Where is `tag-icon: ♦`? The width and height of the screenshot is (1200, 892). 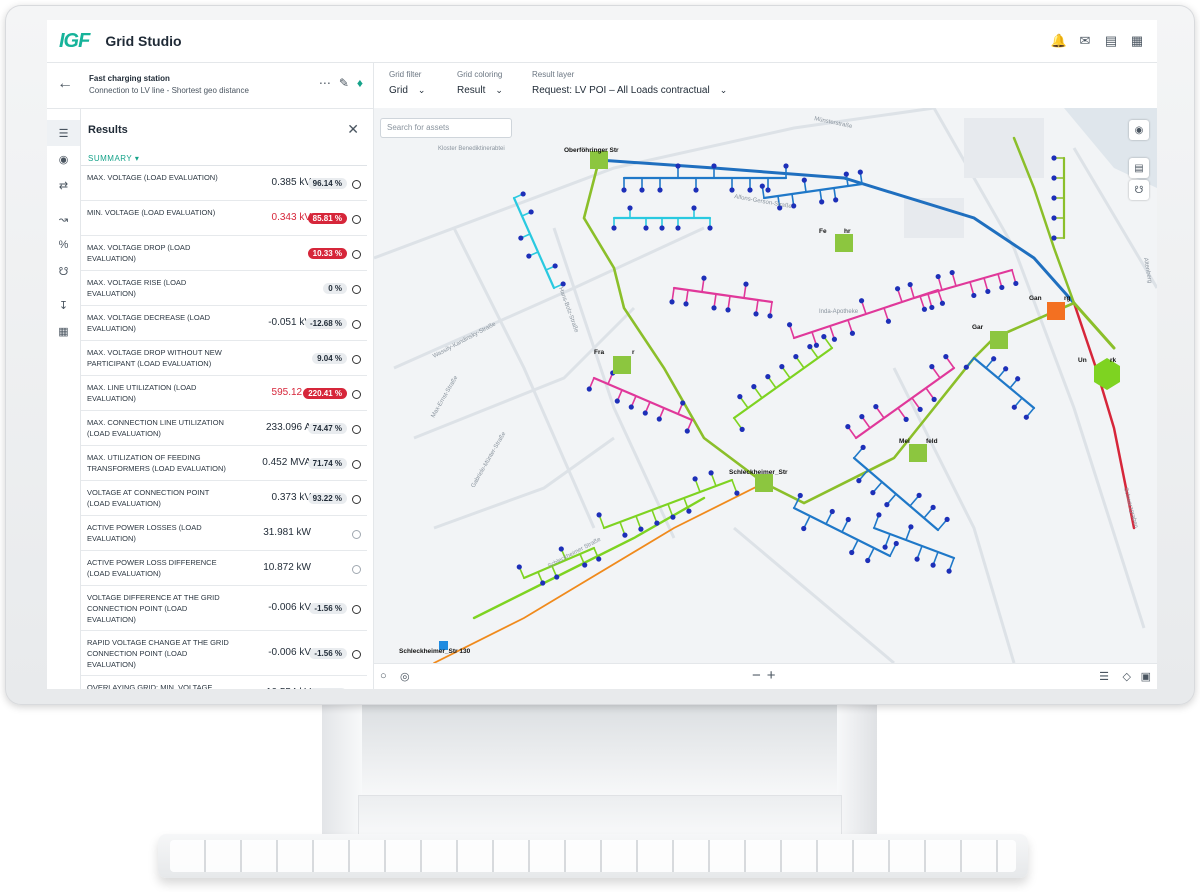 tag-icon: ♦ is located at coordinates (360, 83).